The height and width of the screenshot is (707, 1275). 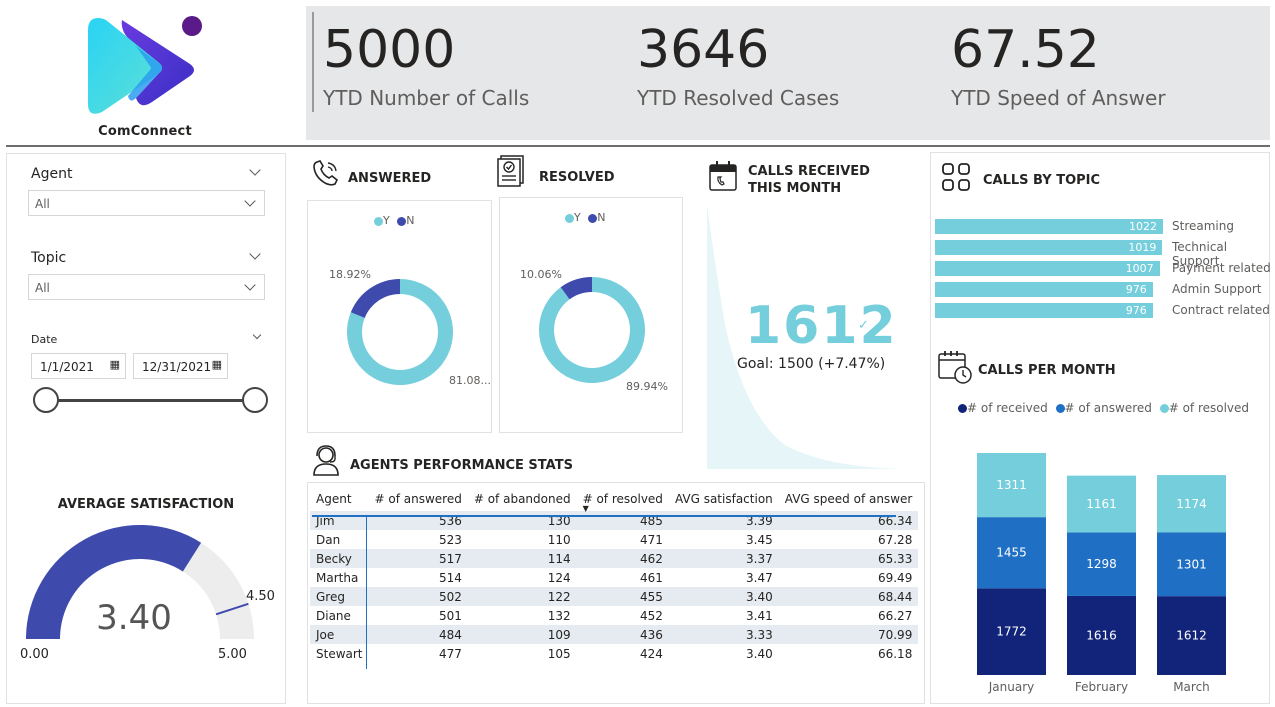 What do you see at coordinates (1007, 408) in the screenshot?
I see `legend-received-label: # of received` at bounding box center [1007, 408].